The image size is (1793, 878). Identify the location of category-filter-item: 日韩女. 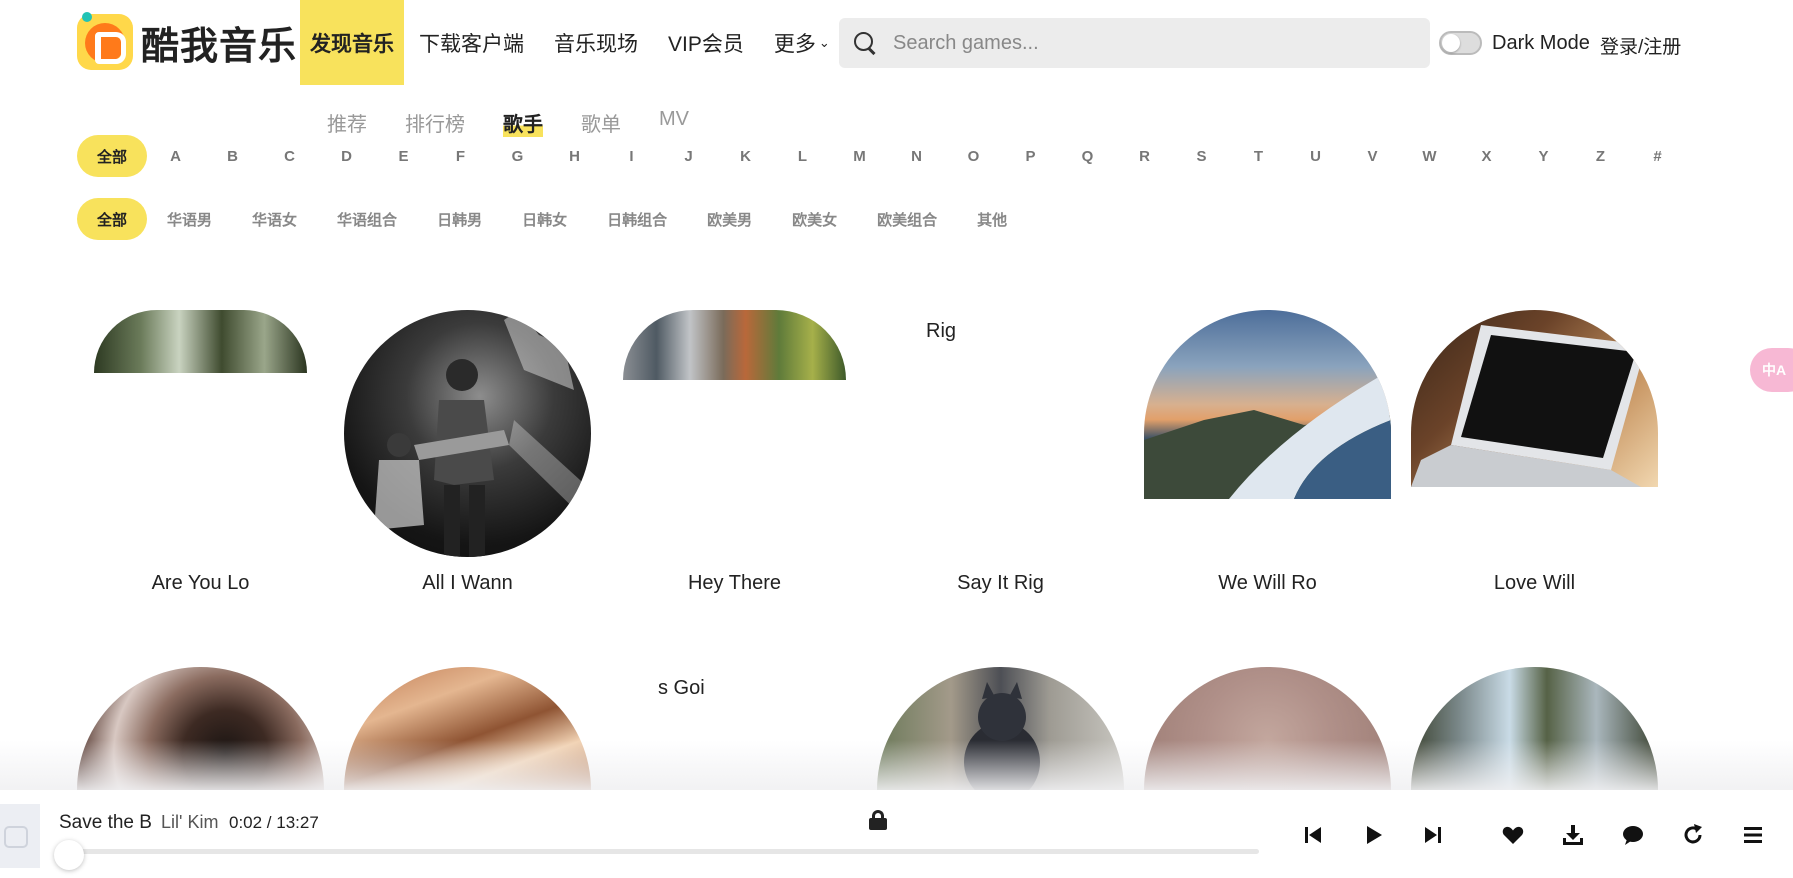
(544, 219).